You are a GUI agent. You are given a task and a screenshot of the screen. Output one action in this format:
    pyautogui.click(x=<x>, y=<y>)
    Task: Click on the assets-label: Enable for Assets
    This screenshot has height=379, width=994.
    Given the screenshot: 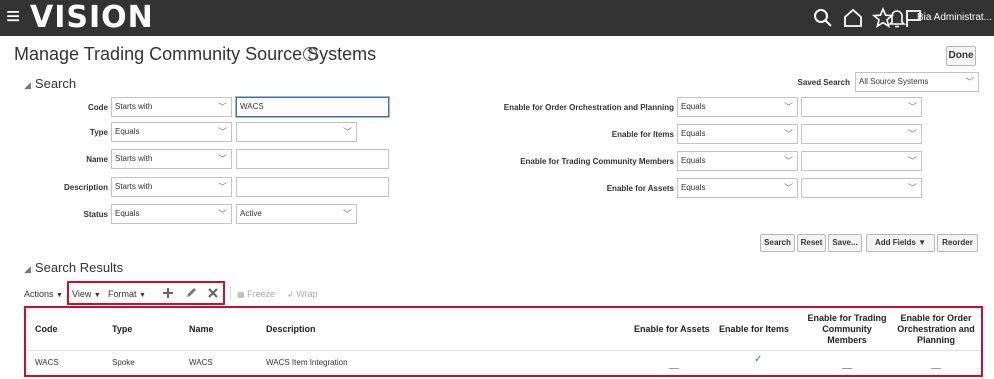 What is the action you would take?
    pyautogui.click(x=640, y=188)
    